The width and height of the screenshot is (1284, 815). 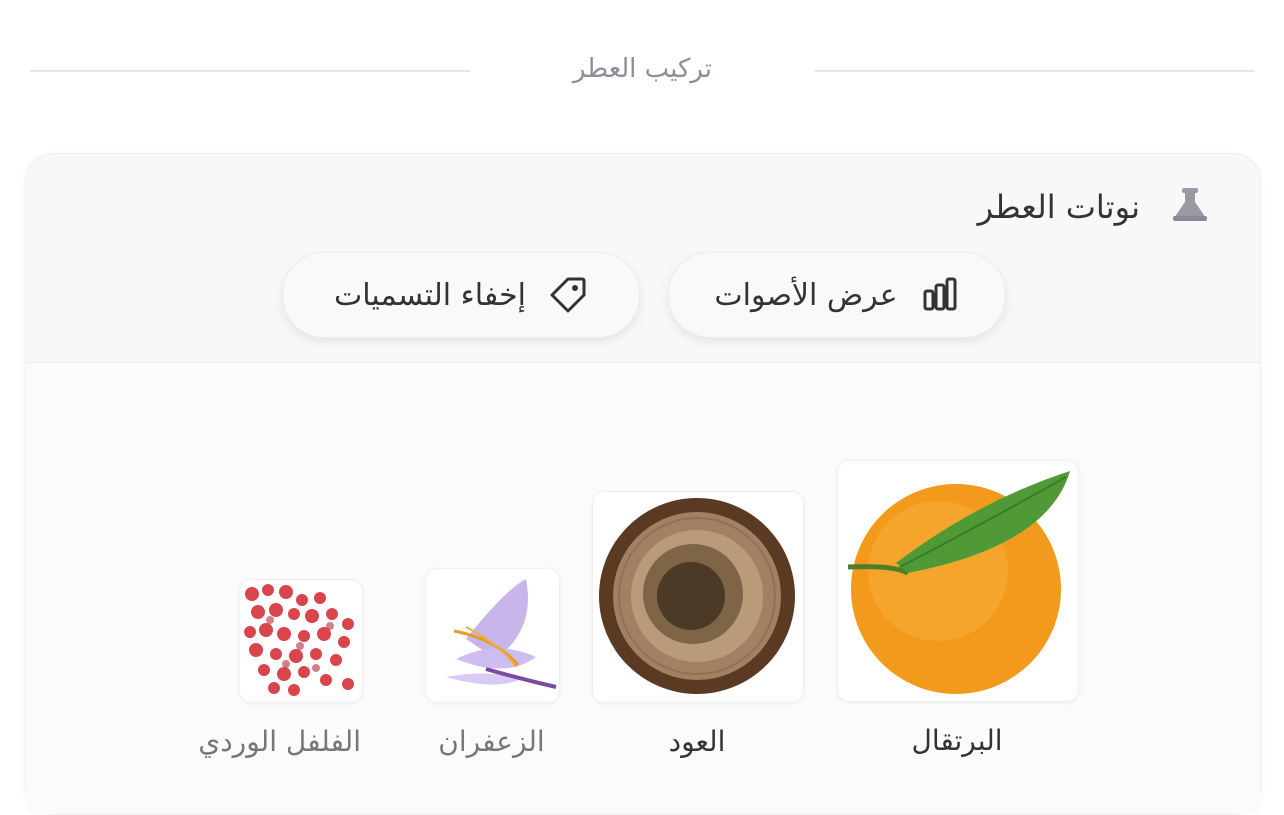 What do you see at coordinates (957, 740) in the screenshot?
I see `note-label-orange: البرتقال` at bounding box center [957, 740].